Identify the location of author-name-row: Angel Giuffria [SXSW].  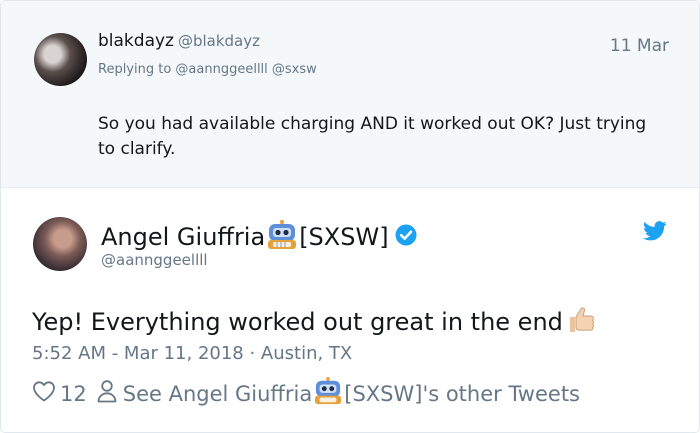
(259, 237).